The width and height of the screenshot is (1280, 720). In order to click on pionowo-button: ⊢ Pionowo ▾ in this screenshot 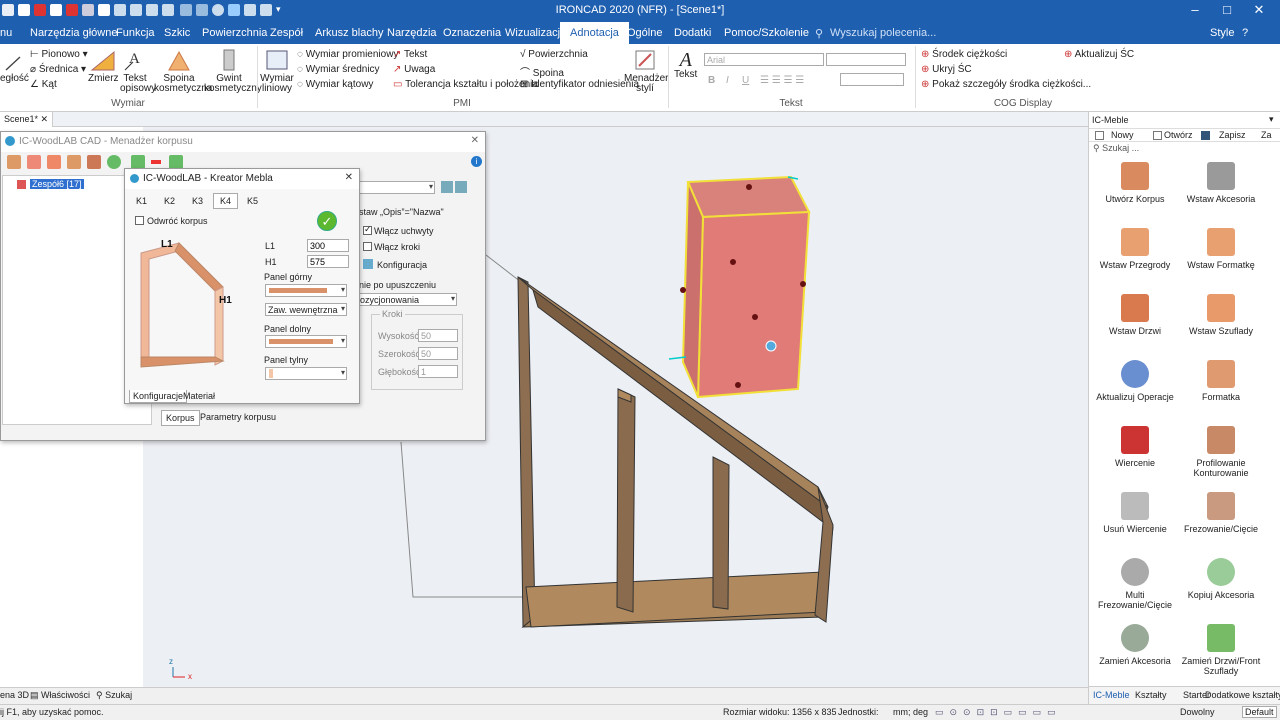, I will do `click(59, 54)`.